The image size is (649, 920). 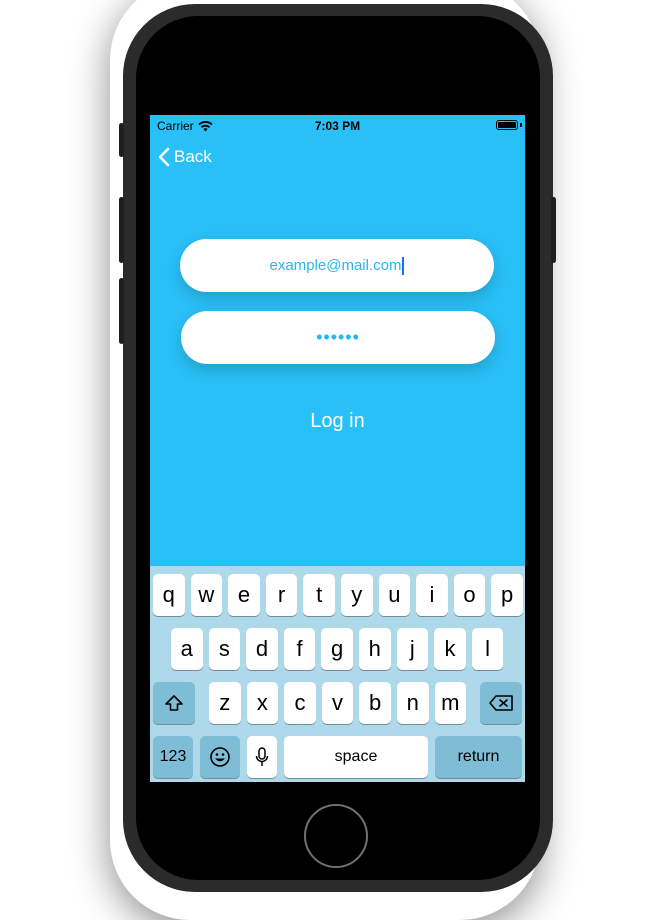 What do you see at coordinates (262, 649) in the screenshot?
I see `key-d: d` at bounding box center [262, 649].